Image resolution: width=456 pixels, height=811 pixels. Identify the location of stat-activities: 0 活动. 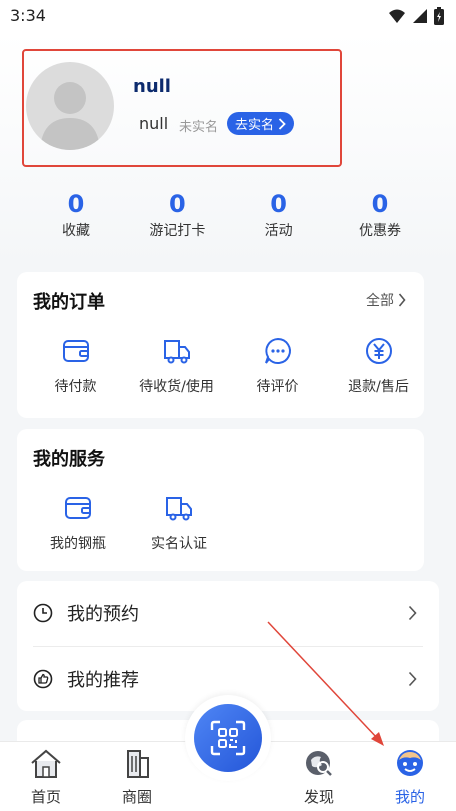
(279, 215).